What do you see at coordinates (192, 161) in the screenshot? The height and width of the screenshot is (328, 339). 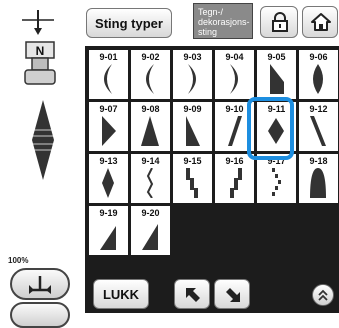 I see `stitch-code: 9-15` at bounding box center [192, 161].